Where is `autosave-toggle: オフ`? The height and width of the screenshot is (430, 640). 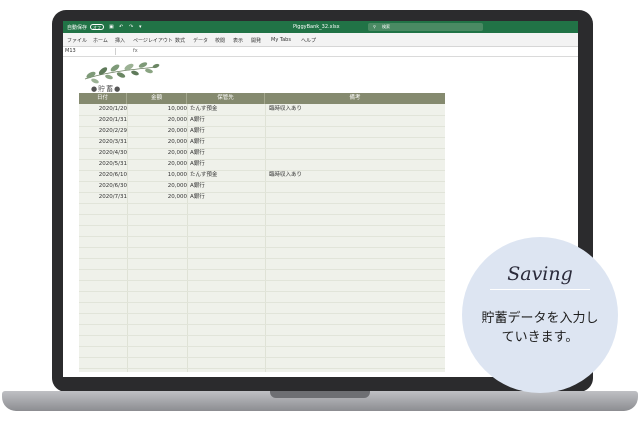 autosave-toggle: オフ is located at coordinates (97, 27).